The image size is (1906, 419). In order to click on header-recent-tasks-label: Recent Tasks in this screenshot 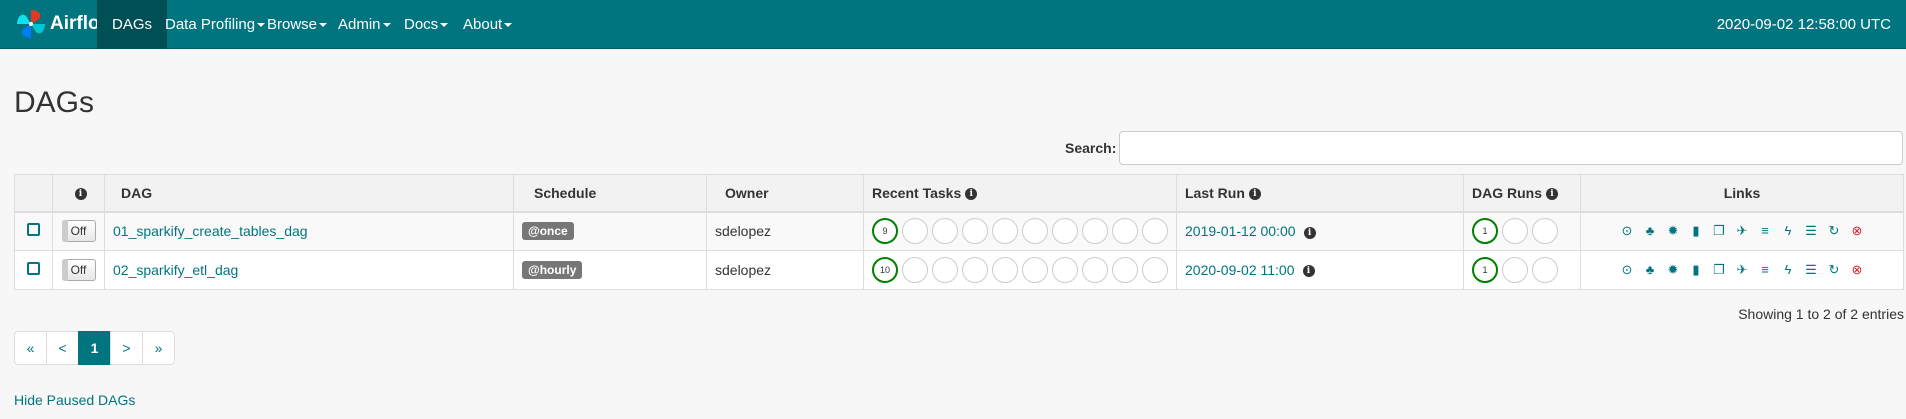, I will do `click(917, 192)`.